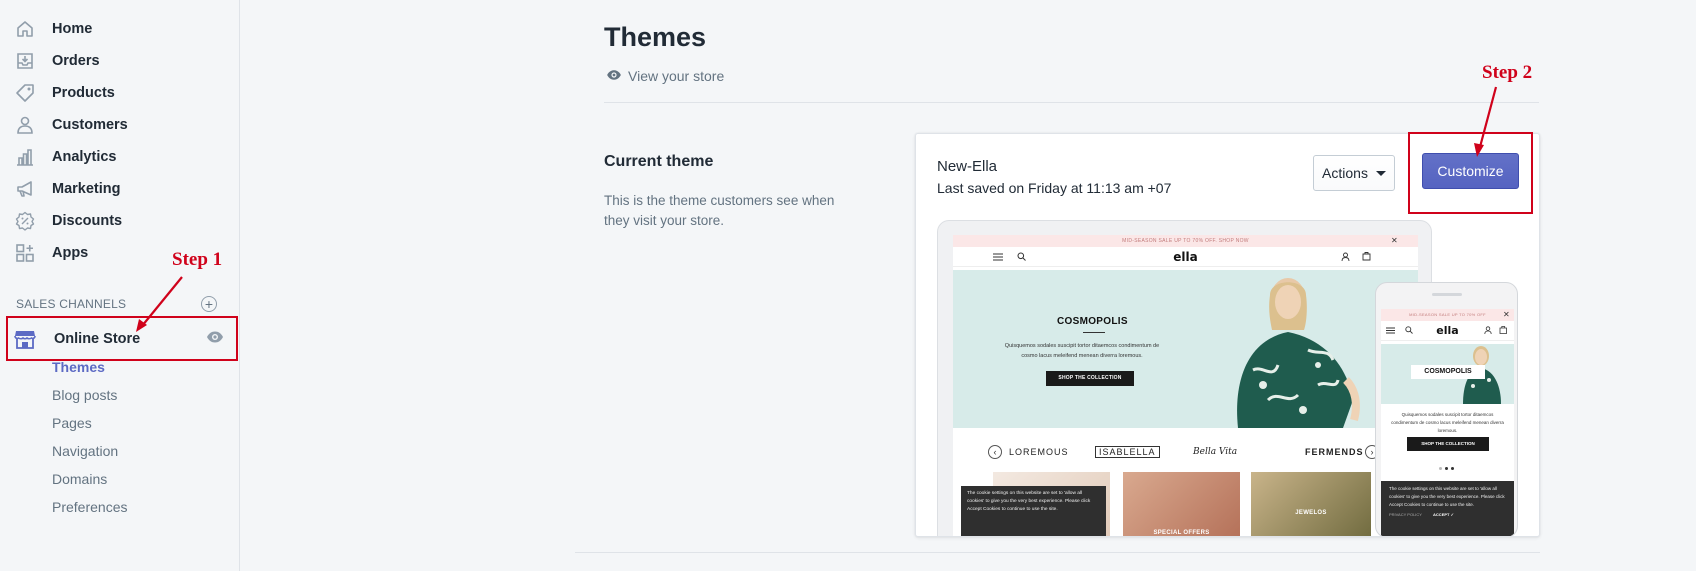 This screenshot has width=1696, height=571. I want to click on customize-label: Customize, so click(1470, 171).